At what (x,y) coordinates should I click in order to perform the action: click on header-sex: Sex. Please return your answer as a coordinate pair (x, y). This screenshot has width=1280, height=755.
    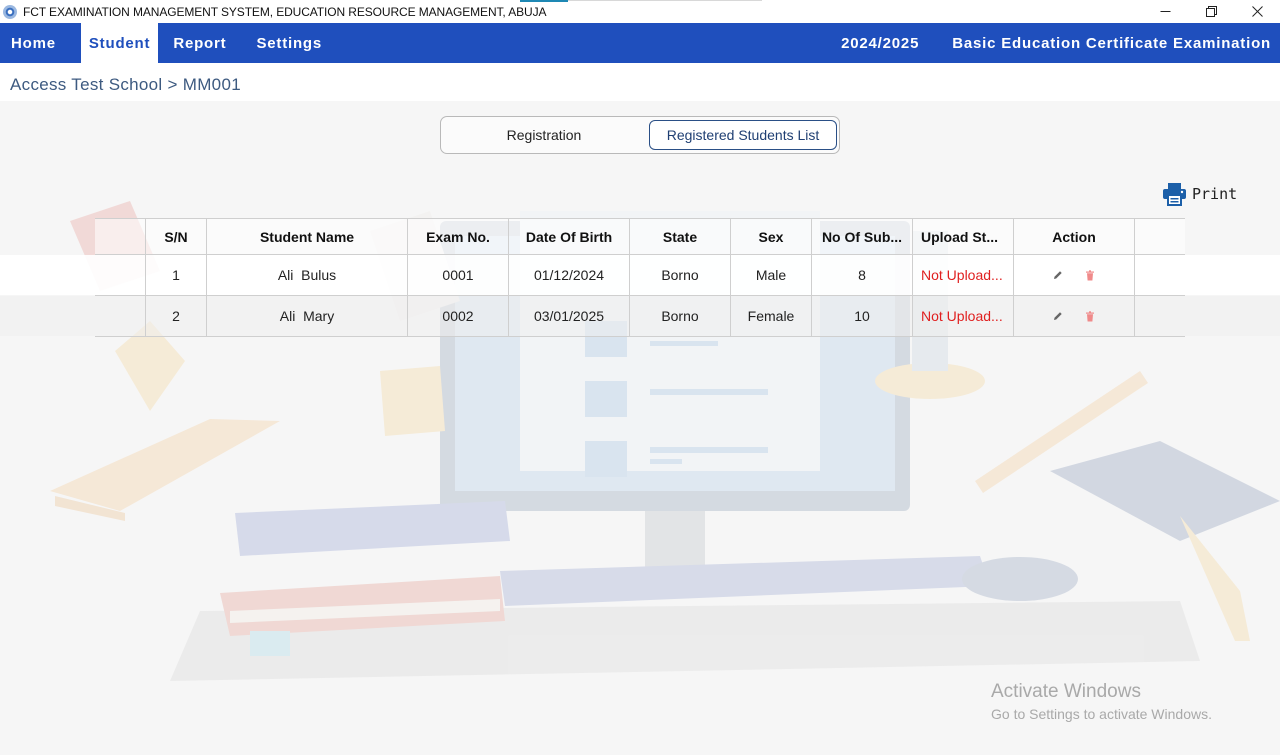
    Looking at the image, I should click on (771, 236).